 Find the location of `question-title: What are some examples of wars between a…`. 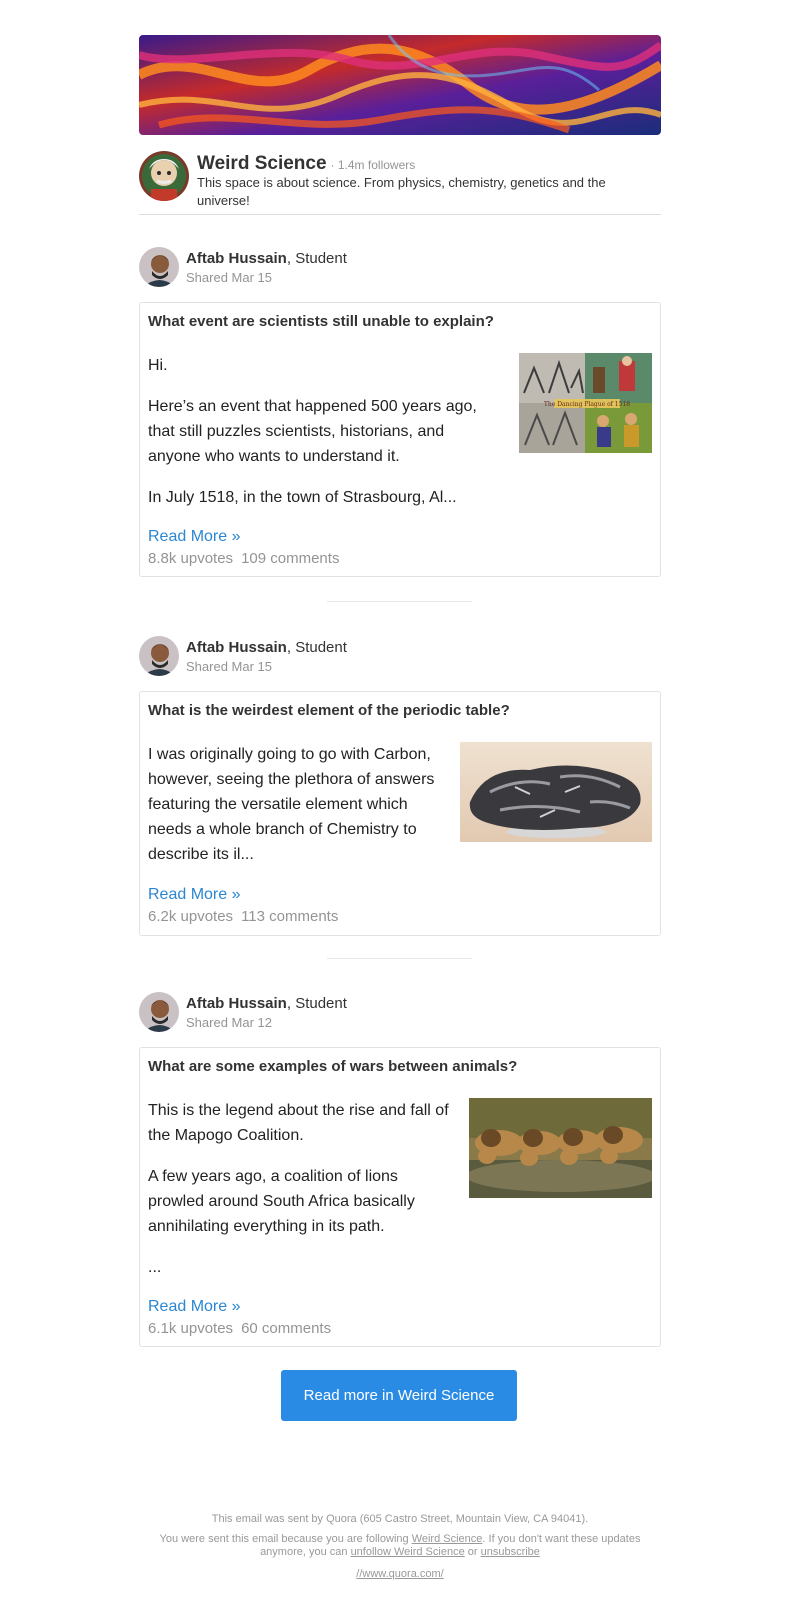

question-title: What are some examples of wars between a… is located at coordinates (332, 1066).